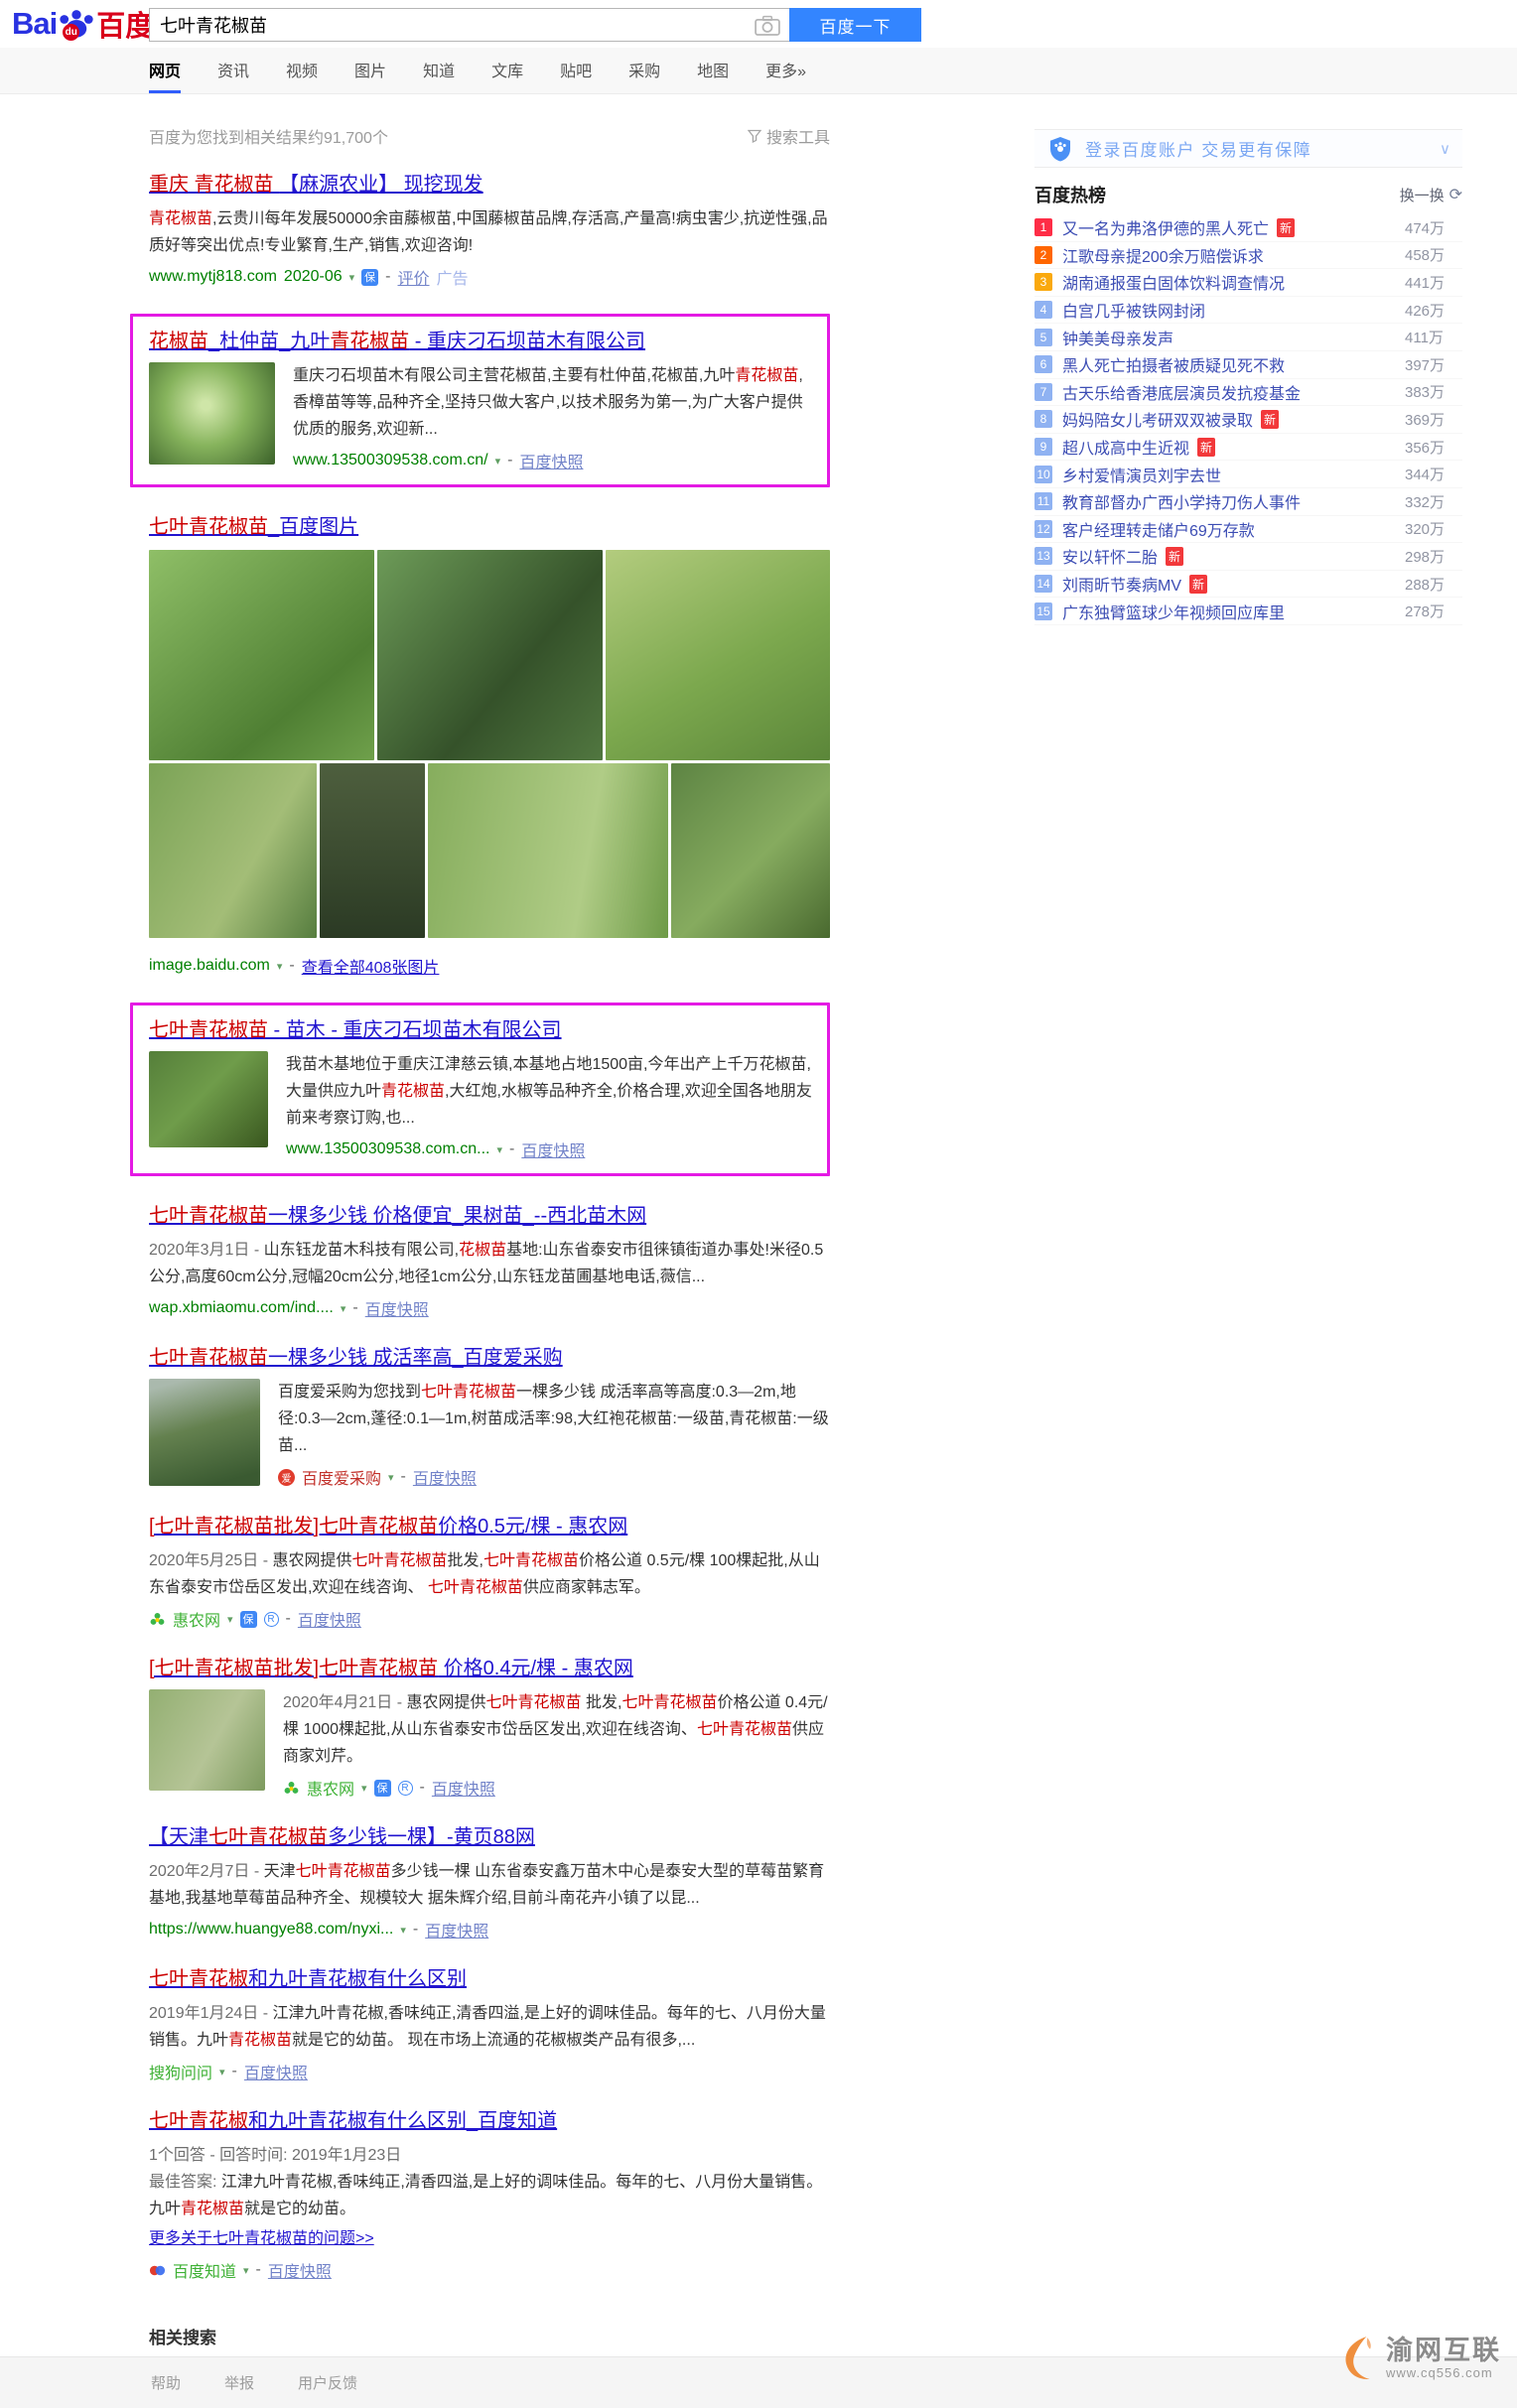 The height and width of the screenshot is (2408, 1517). I want to click on tab-7: 采购, so click(644, 75).